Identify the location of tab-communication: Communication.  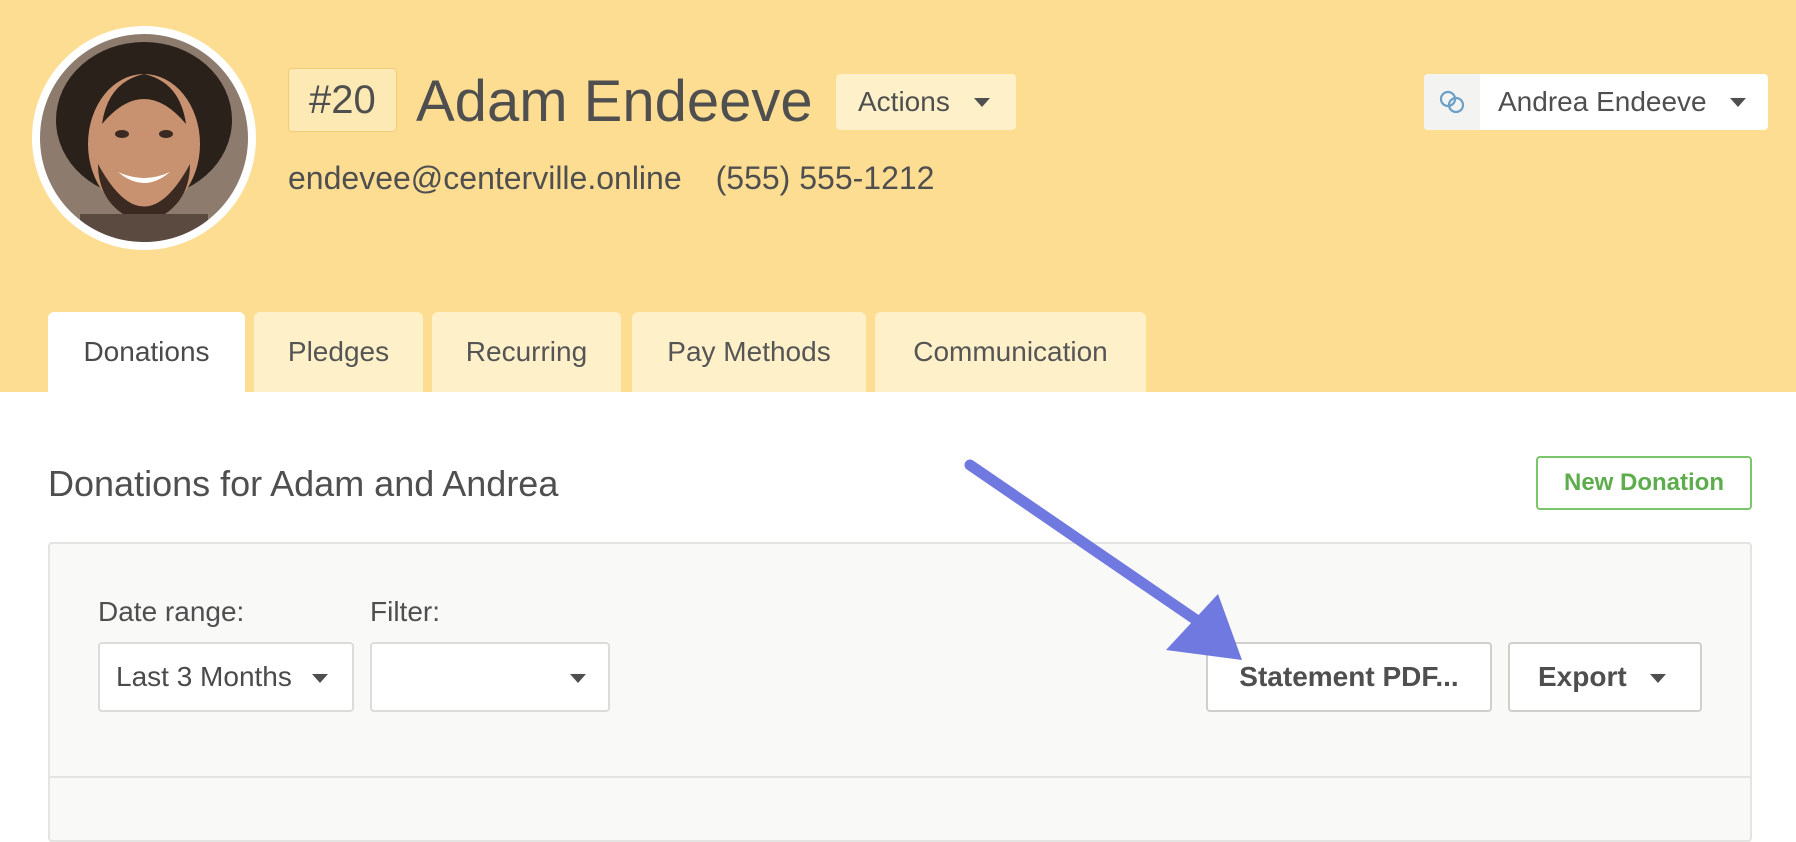
(1010, 352).